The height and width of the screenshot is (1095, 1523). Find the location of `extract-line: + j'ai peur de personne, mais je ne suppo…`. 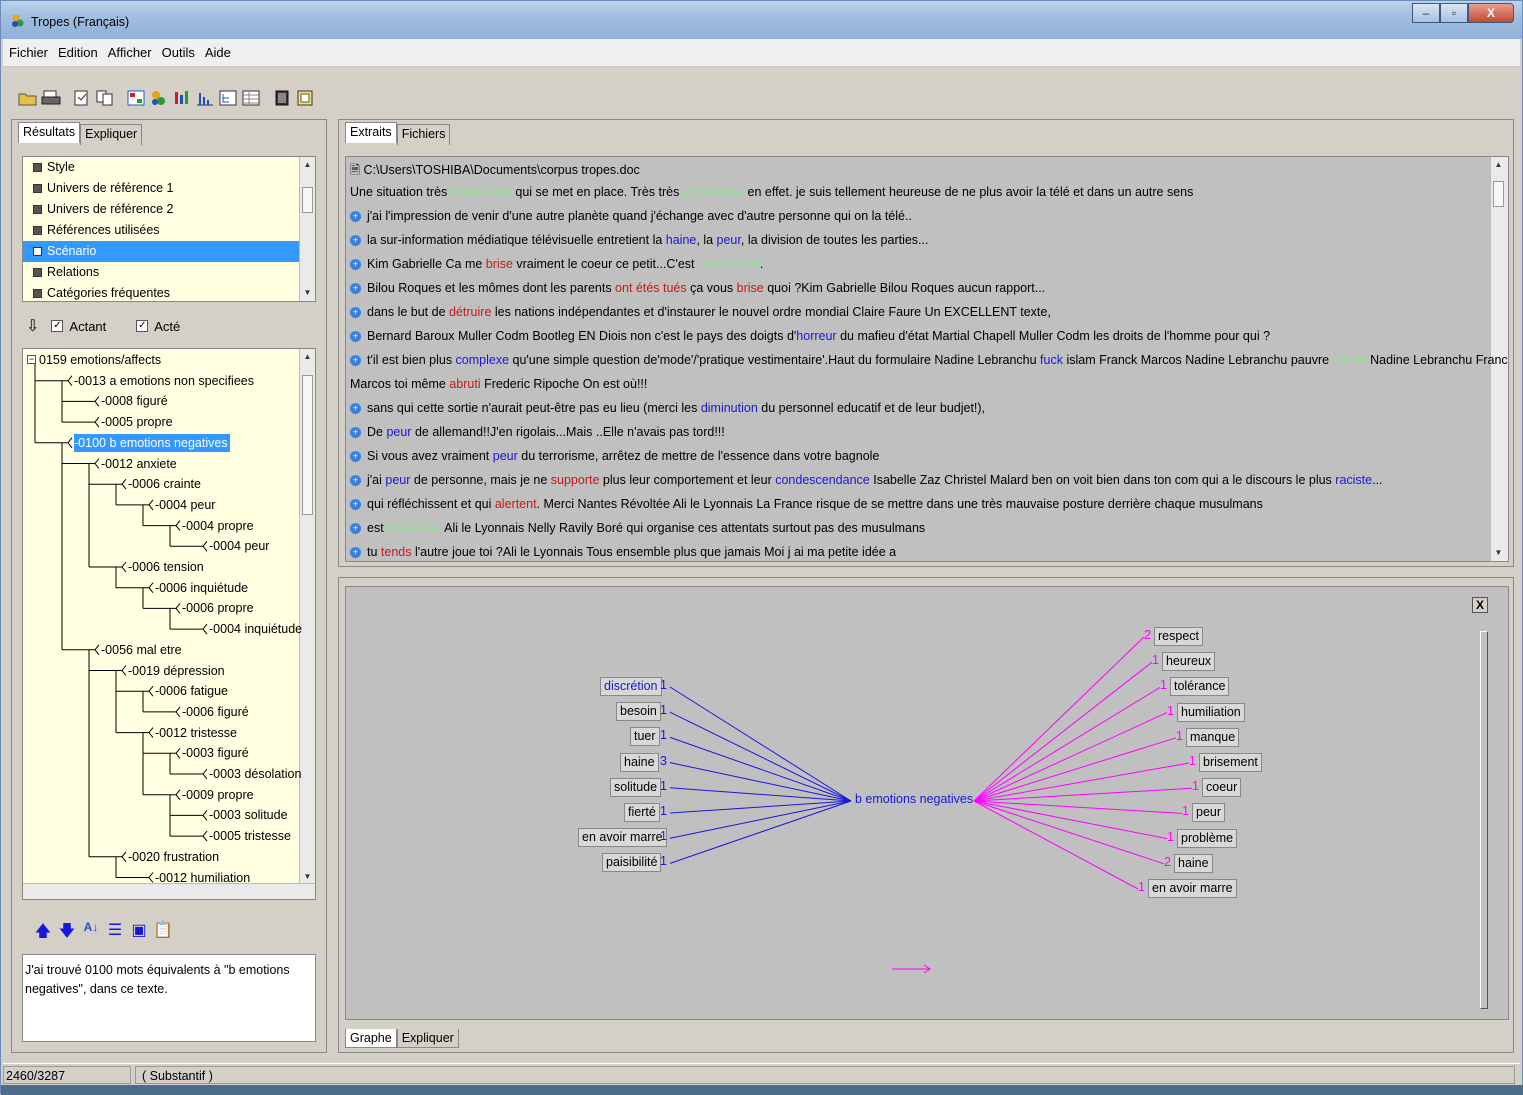

extract-line: + j'ai peur de personne, mais je ne suppo… is located at coordinates (866, 480).